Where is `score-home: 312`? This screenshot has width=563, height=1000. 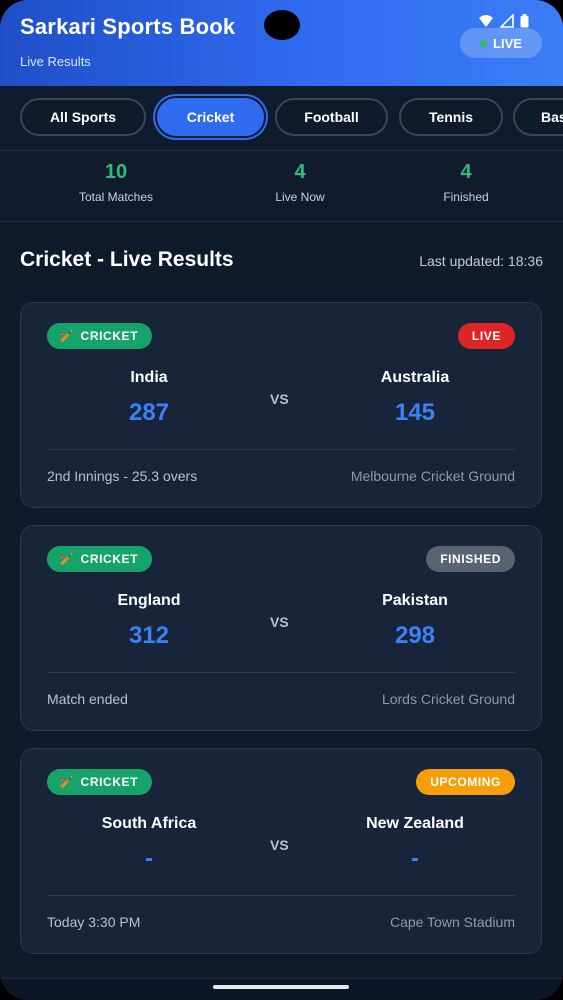 score-home: 312 is located at coordinates (149, 635).